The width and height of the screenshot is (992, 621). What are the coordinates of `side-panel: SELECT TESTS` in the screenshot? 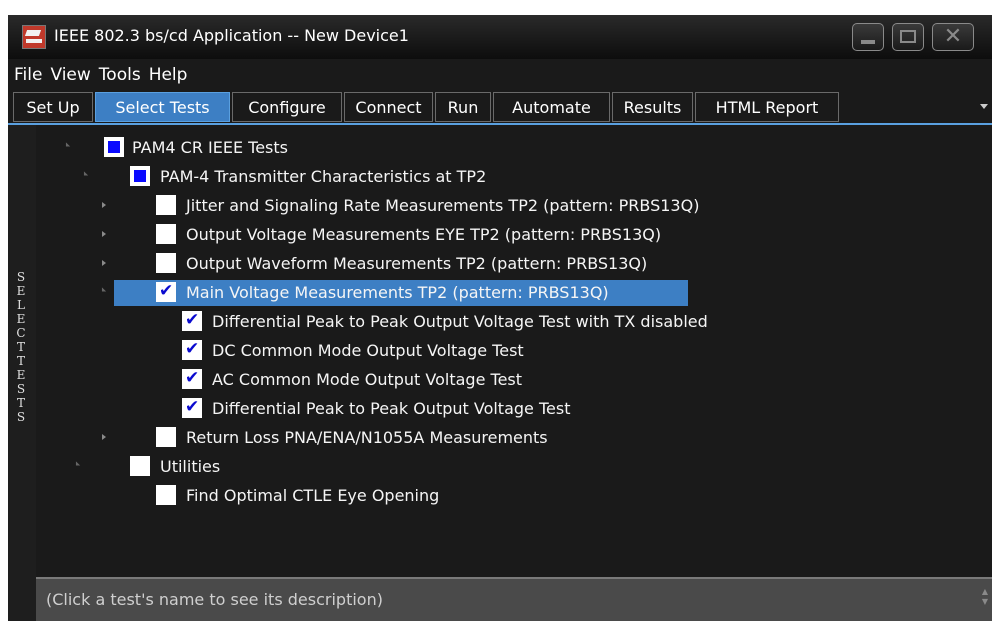 It's located at (22, 372).